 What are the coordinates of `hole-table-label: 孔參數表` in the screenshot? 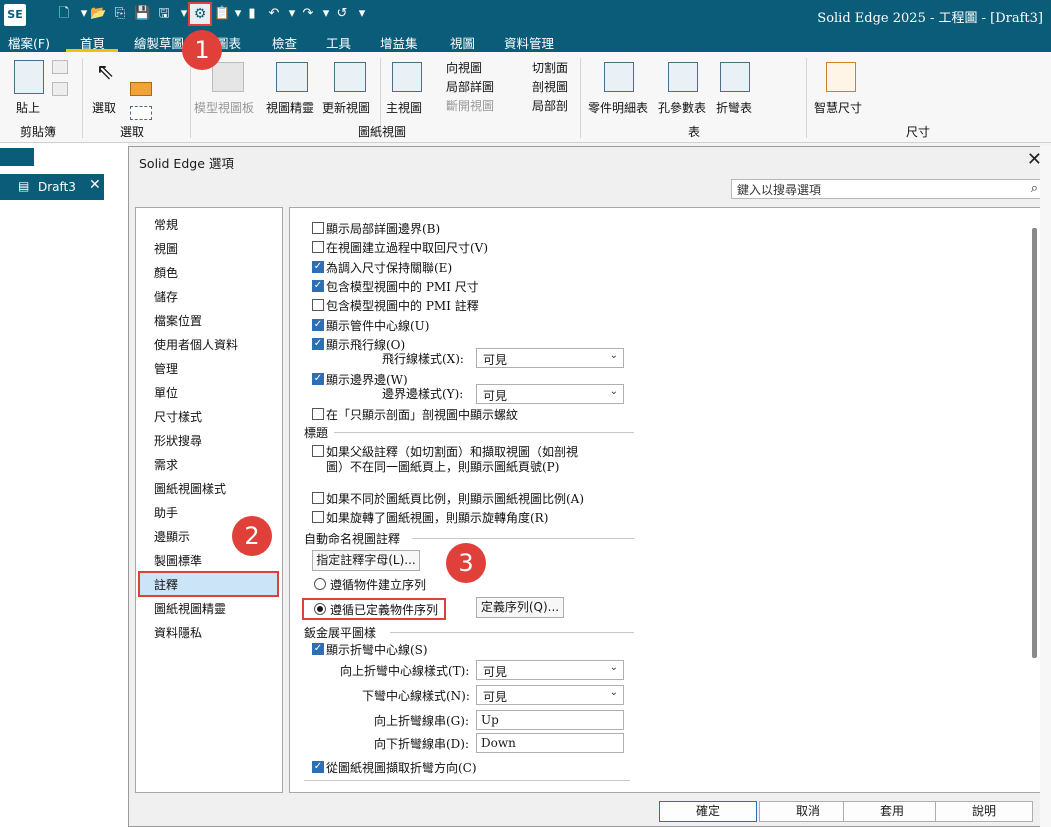 It's located at (682, 107).